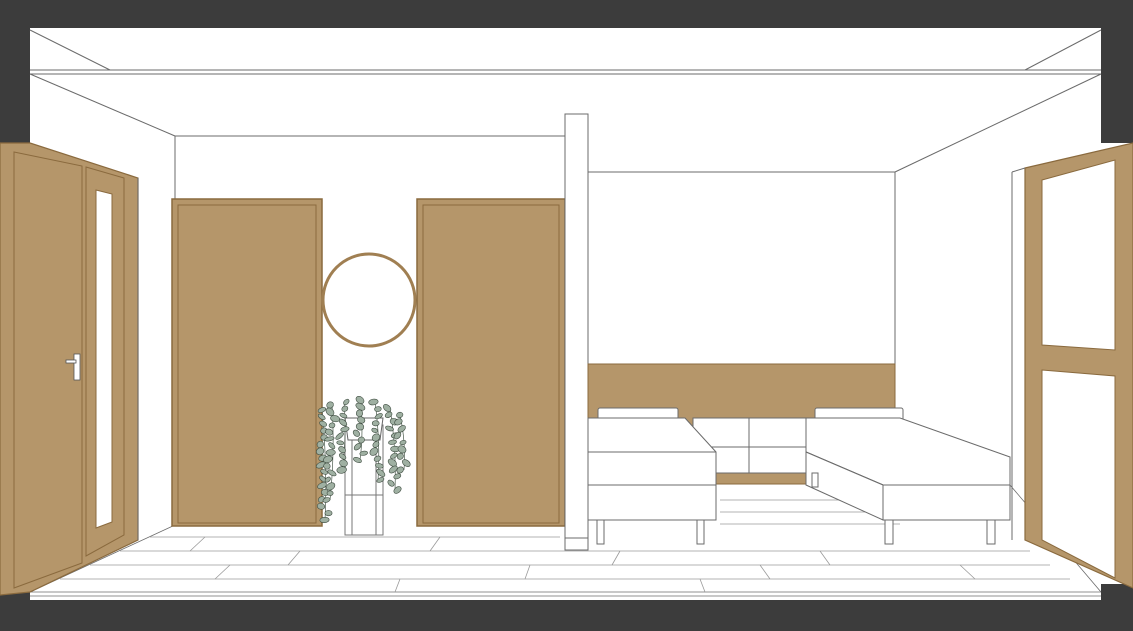 This screenshot has height=631, width=1133. I want to click on floor-slab, so click(566, 615).